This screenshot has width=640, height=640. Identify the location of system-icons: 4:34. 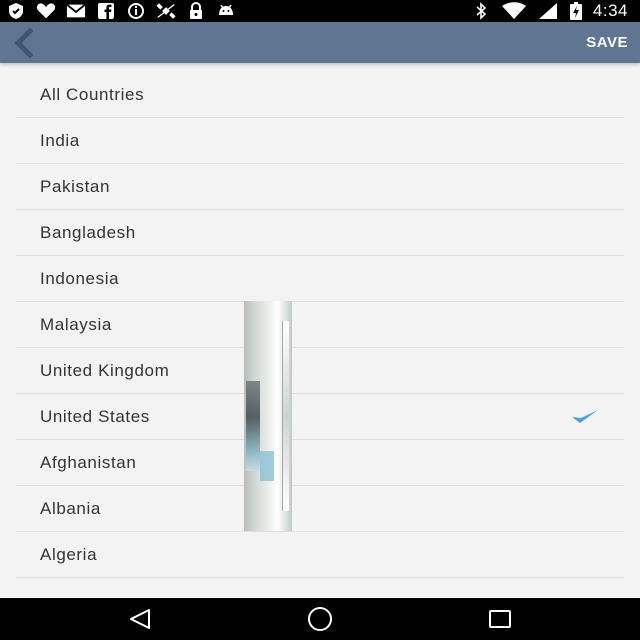
(549, 11).